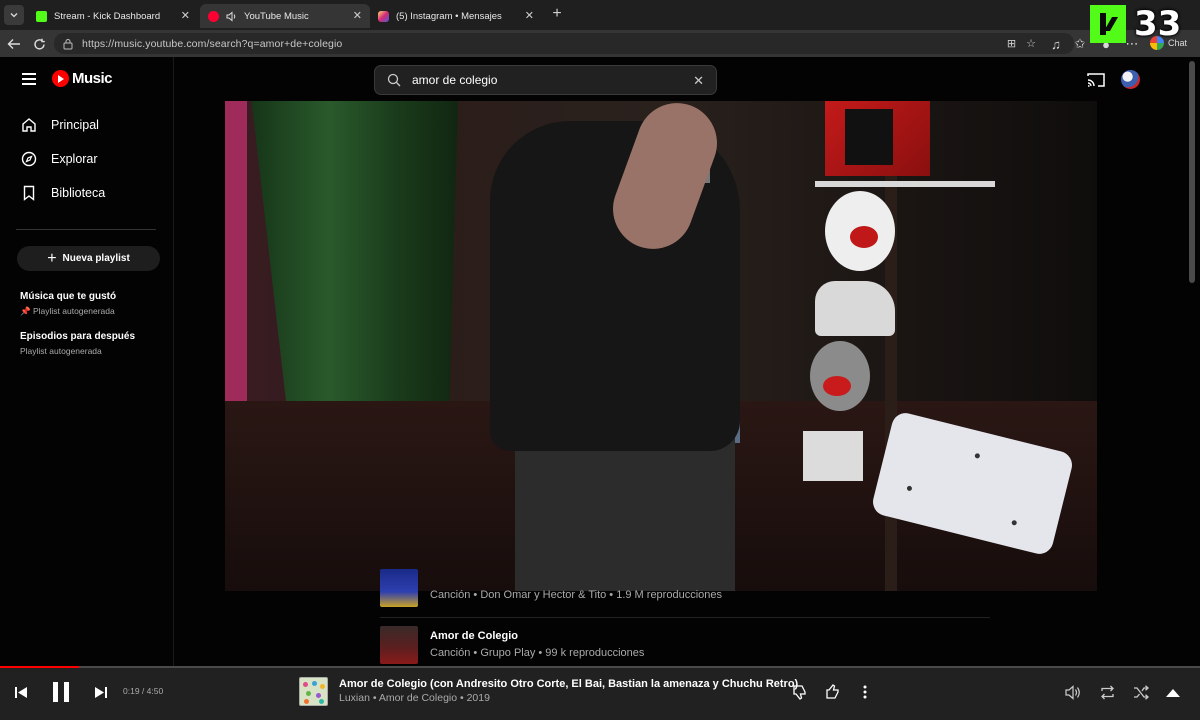  What do you see at coordinates (1056, 44) in the screenshot?
I see `media-control-icon: ♫` at bounding box center [1056, 44].